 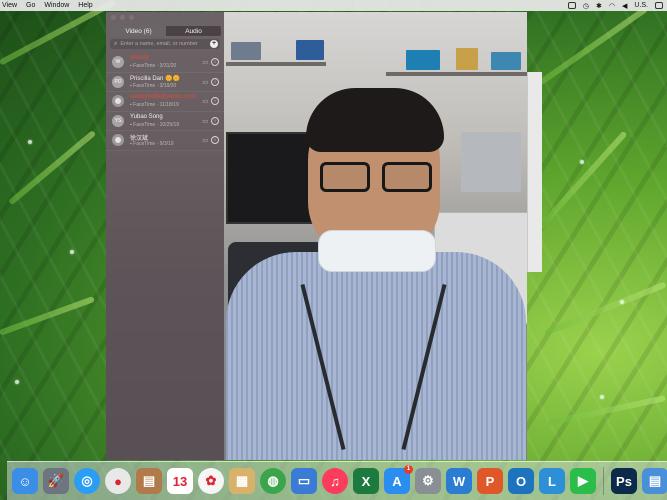 What do you see at coordinates (659, 5) in the screenshot?
I see `battery-icon` at bounding box center [659, 5].